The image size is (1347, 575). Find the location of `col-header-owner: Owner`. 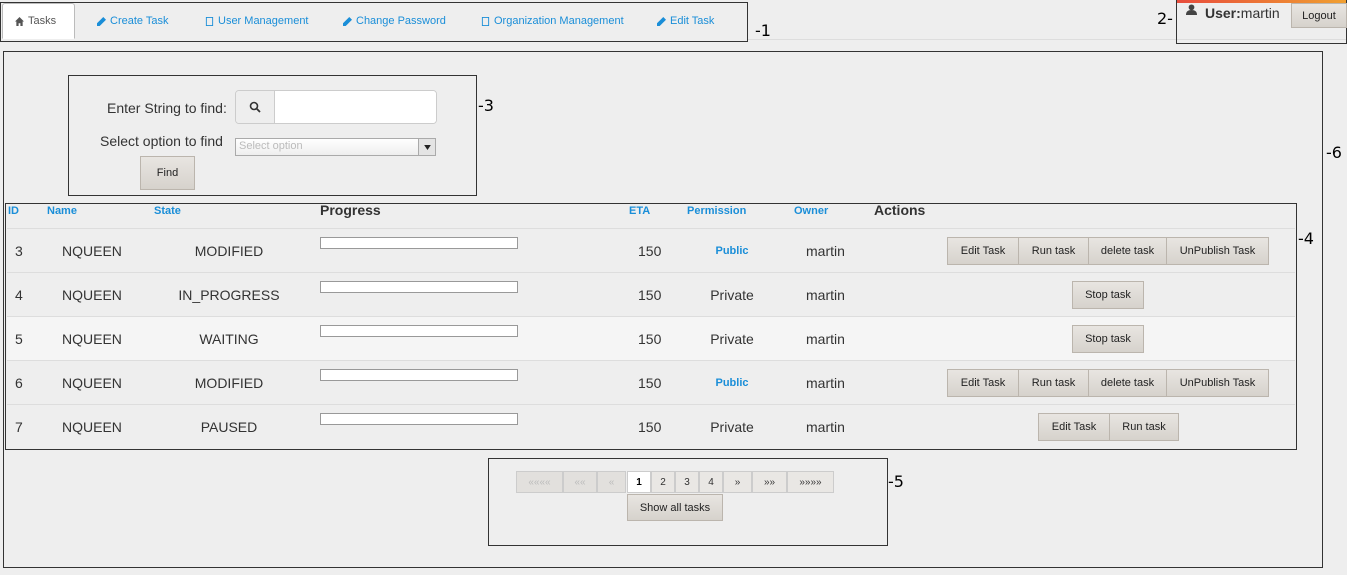

col-header-owner: Owner is located at coordinates (811, 211).